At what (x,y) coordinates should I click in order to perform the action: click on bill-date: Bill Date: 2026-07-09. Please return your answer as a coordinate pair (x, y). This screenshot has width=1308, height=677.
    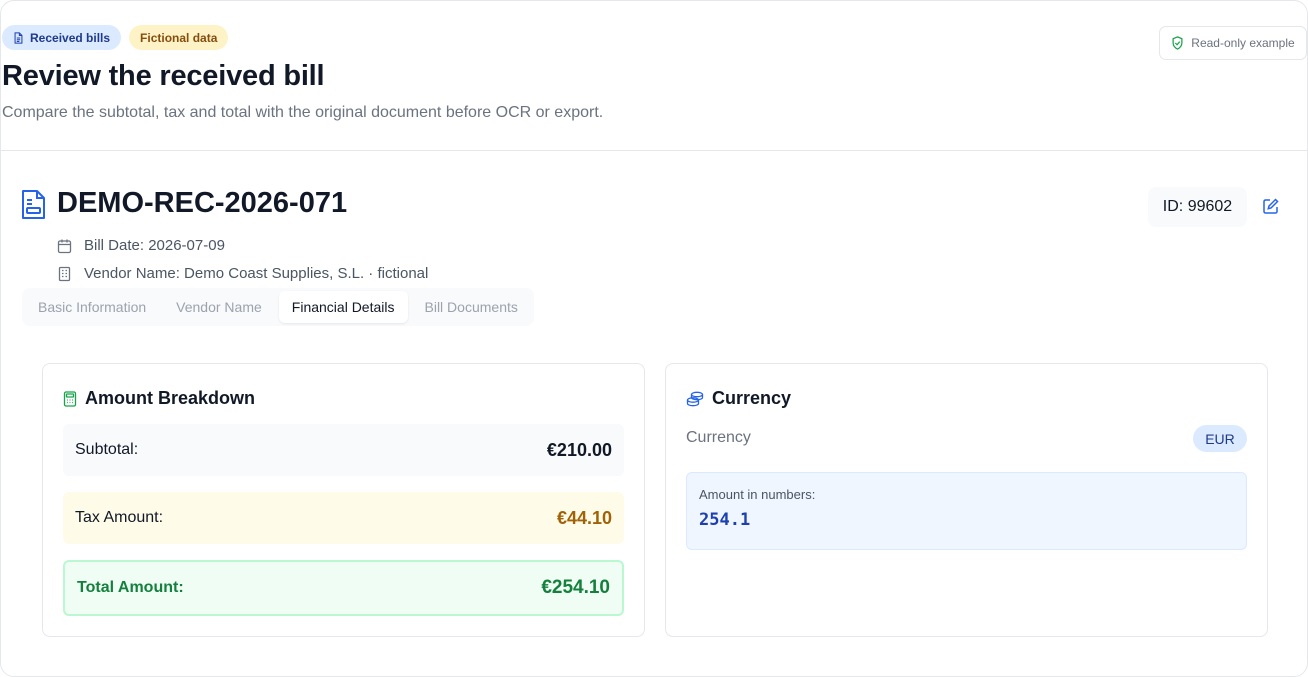
    Looking at the image, I should click on (154, 245).